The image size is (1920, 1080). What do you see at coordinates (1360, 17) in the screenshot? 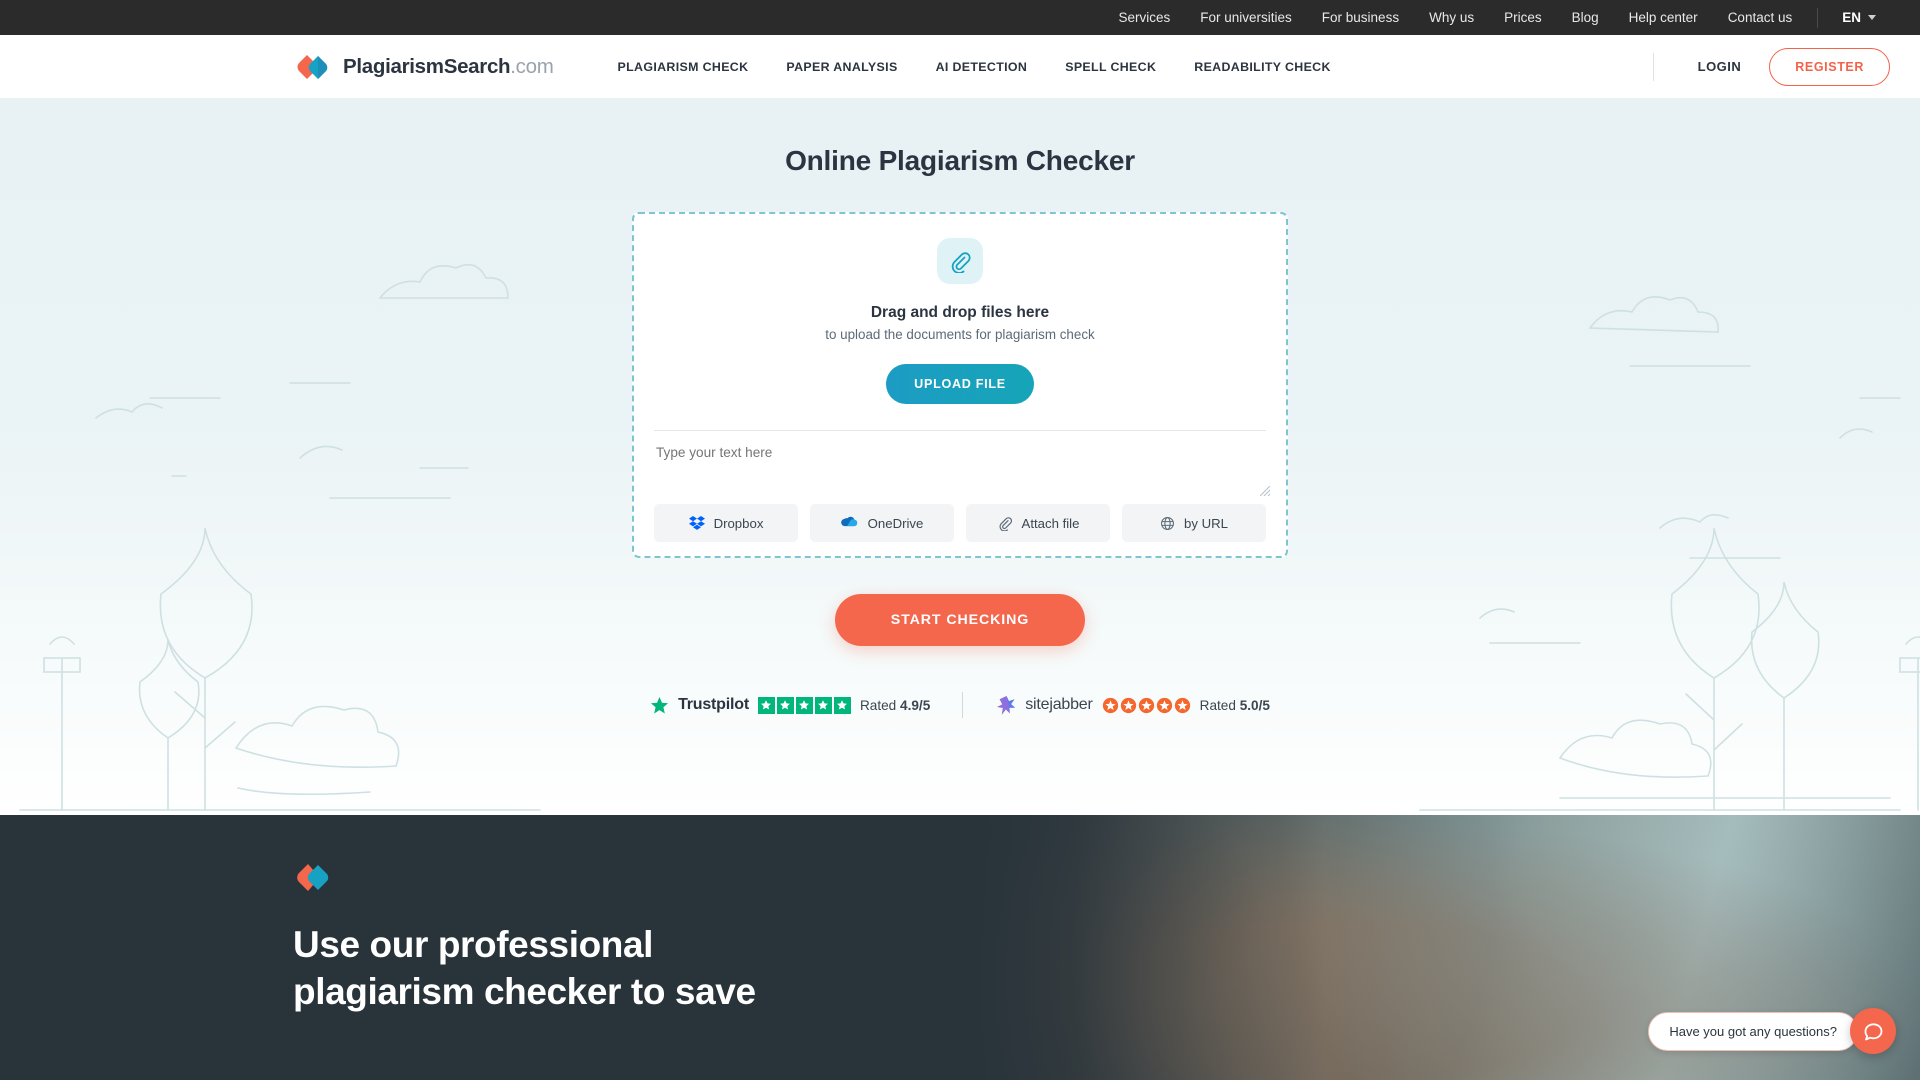
I see `topbar-link-business: For business` at bounding box center [1360, 17].